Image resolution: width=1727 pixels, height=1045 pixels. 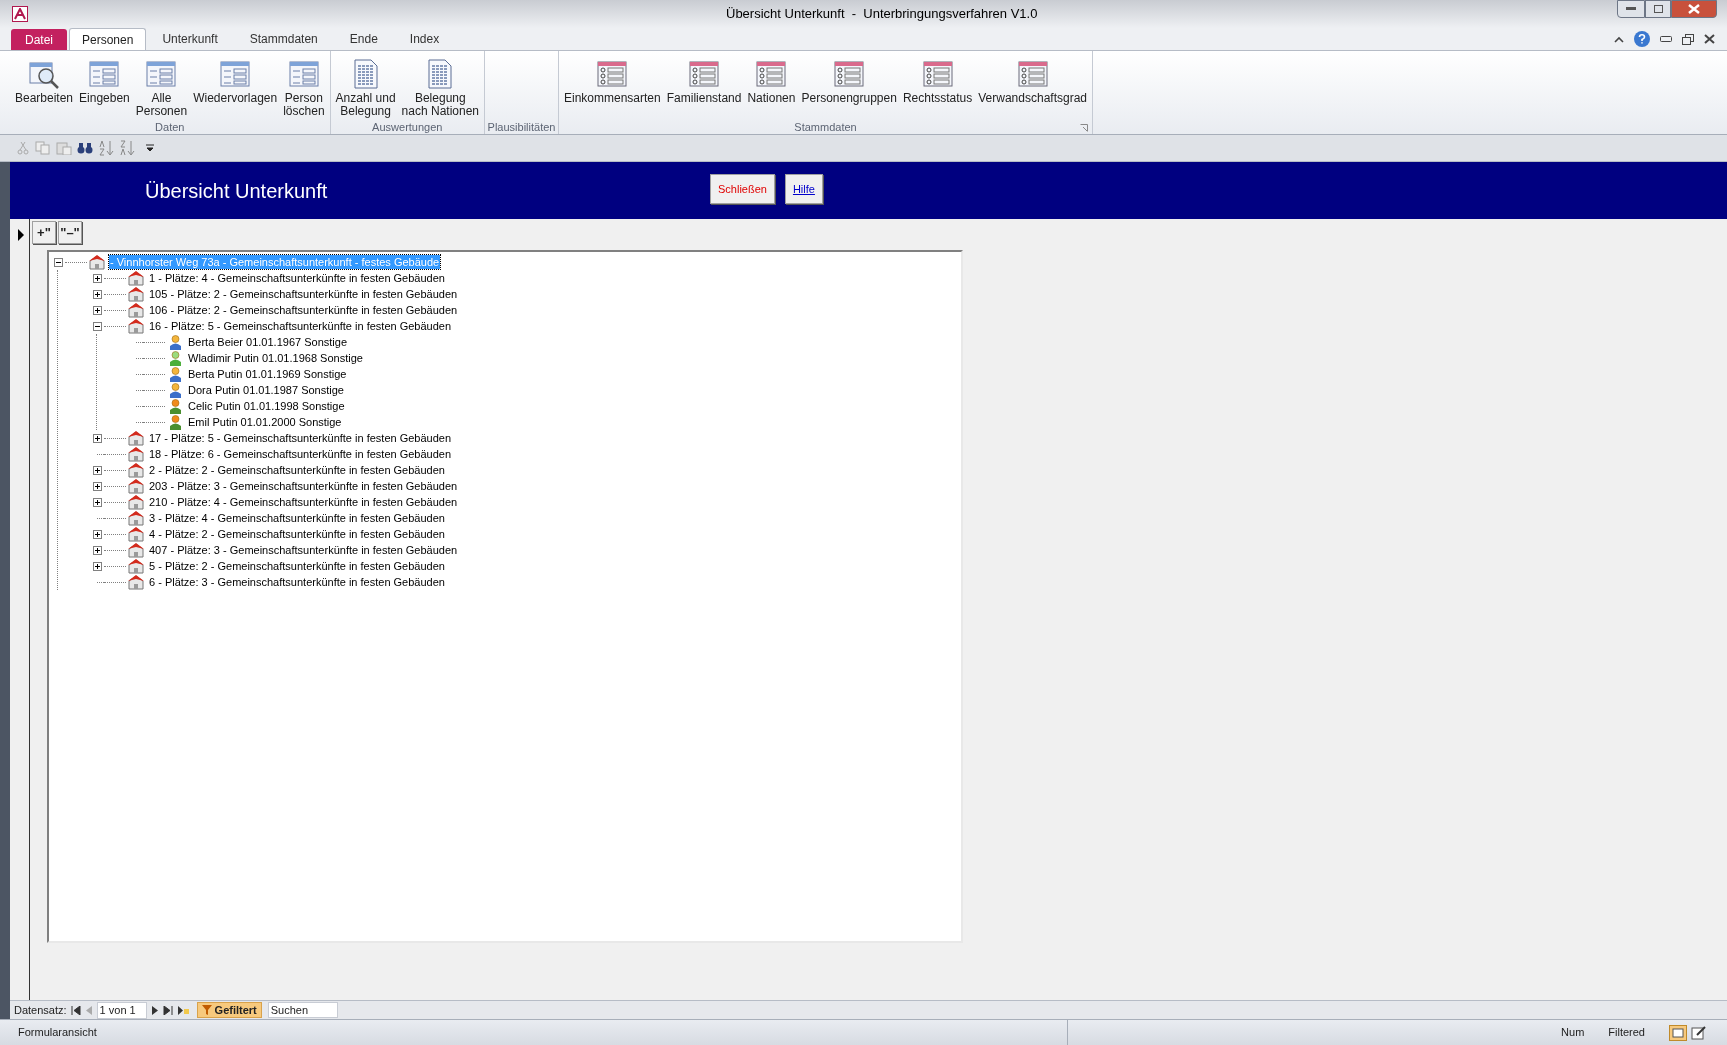 What do you see at coordinates (121, 1010) in the screenshot?
I see `record-position-field: 1 von 1` at bounding box center [121, 1010].